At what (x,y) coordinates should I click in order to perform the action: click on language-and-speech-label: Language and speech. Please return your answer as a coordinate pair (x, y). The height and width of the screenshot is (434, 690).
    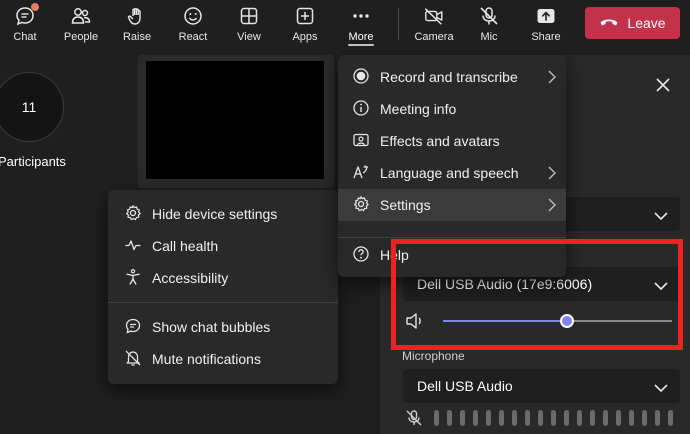
    Looking at the image, I should click on (449, 173).